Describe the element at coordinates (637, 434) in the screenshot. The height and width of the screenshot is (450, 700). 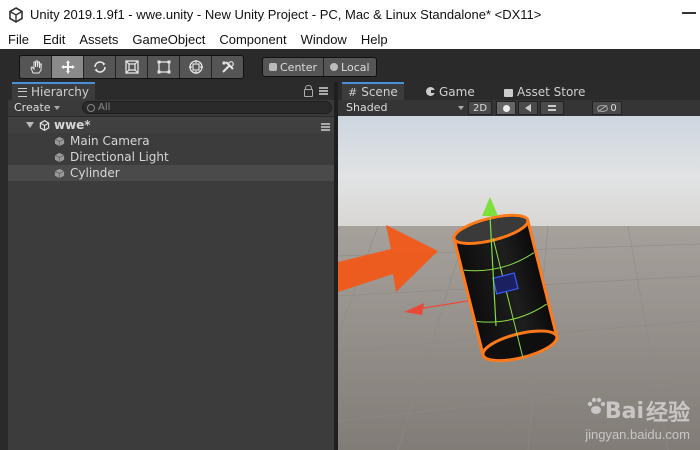
I see `watermark-url: jingyan.baidu.com` at that location.